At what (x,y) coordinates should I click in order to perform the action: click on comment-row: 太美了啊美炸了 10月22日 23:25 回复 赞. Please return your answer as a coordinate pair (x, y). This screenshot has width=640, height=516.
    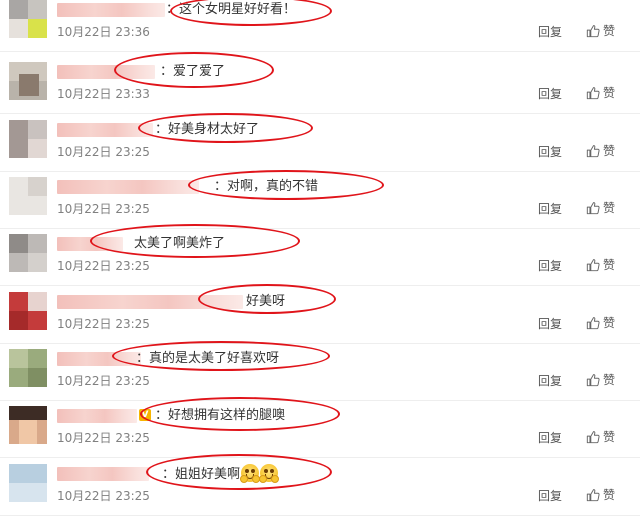
    Looking at the image, I should click on (320, 255).